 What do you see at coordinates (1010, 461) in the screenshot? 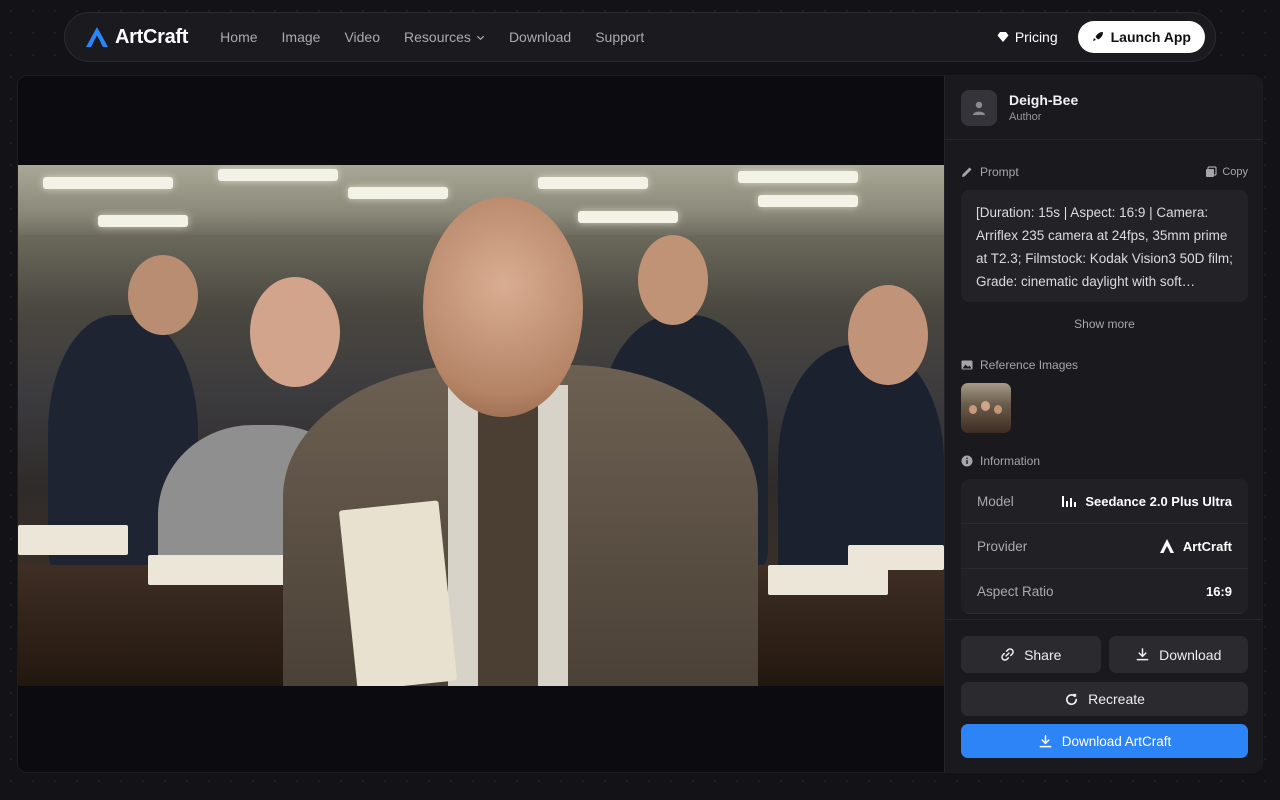
I see `information-heading: Information` at bounding box center [1010, 461].